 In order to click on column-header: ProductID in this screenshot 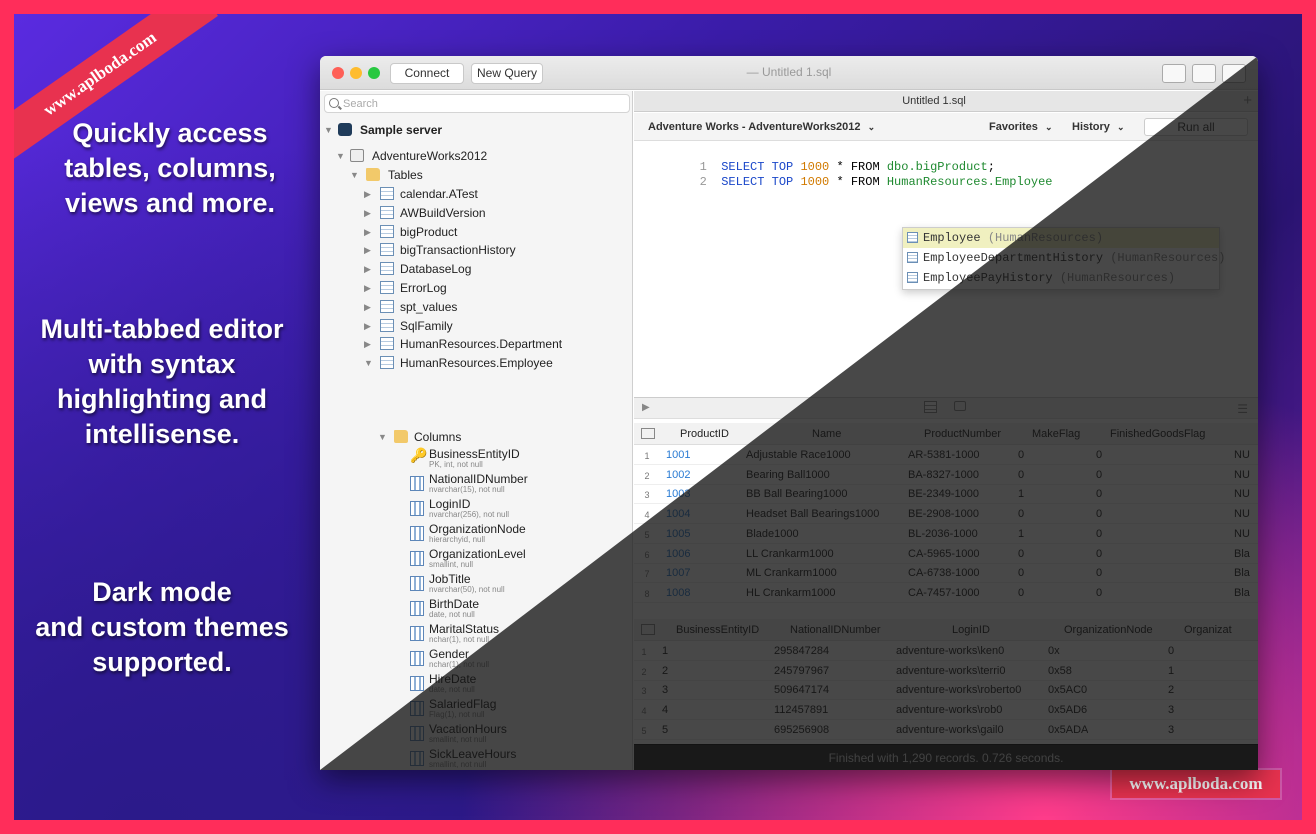, I will do `click(704, 434)`.